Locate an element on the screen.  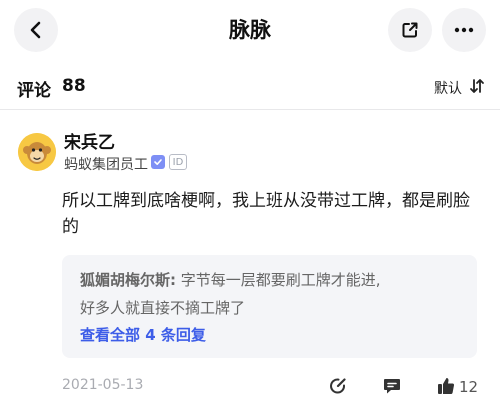
page-title: 脉脉 is located at coordinates (250, 30).